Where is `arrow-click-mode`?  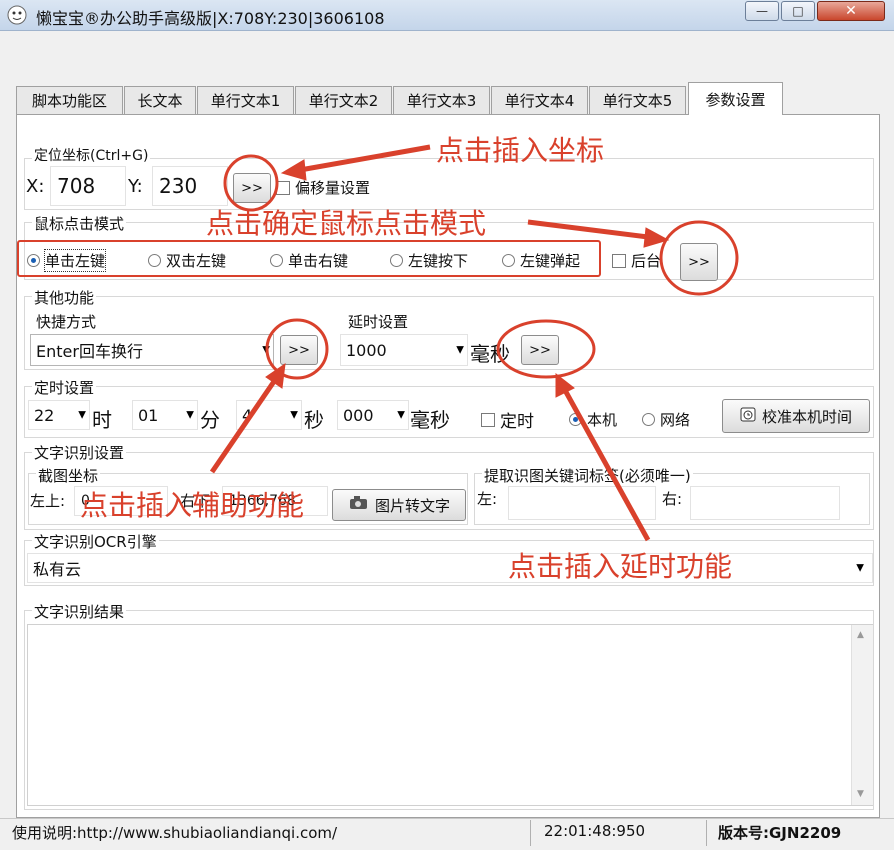
arrow-click-mode is located at coordinates (588, 229).